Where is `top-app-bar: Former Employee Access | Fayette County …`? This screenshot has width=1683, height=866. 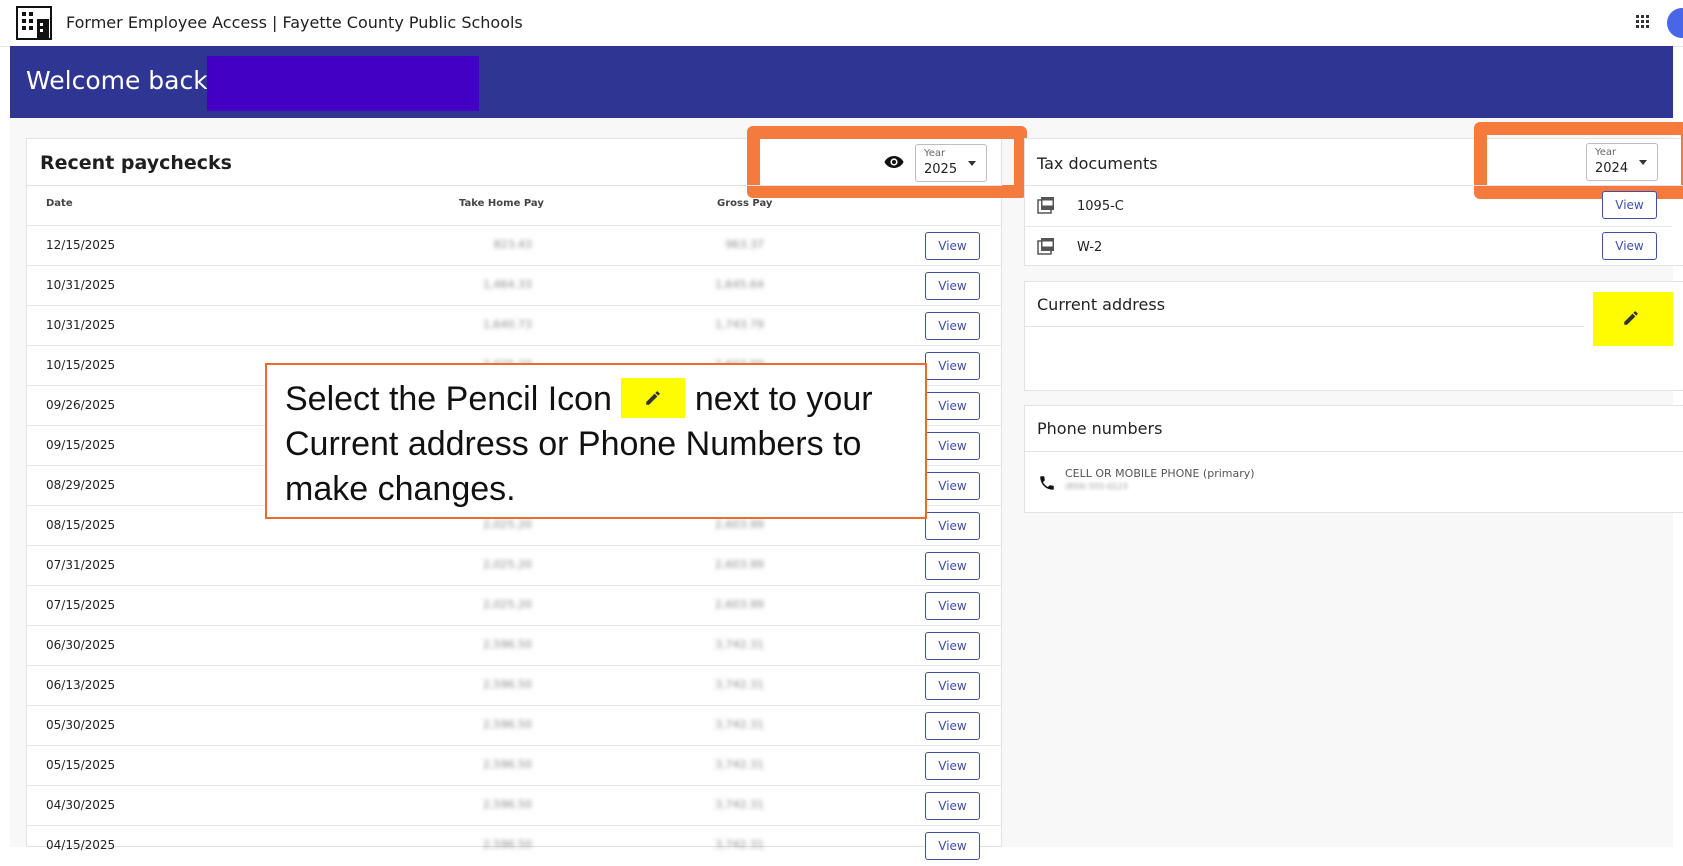
top-app-bar: Former Employee Access | Fayette County … is located at coordinates (841, 23).